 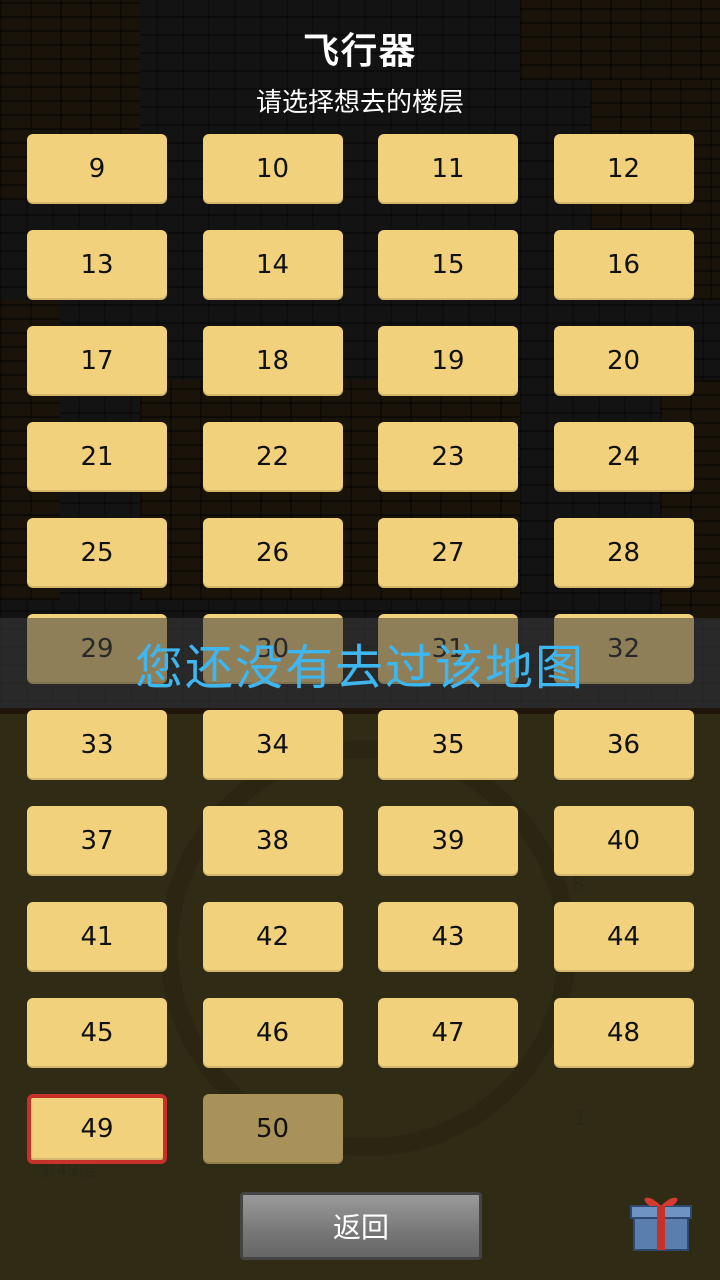 I want to click on floor-button-16: 16, so click(x=623, y=265).